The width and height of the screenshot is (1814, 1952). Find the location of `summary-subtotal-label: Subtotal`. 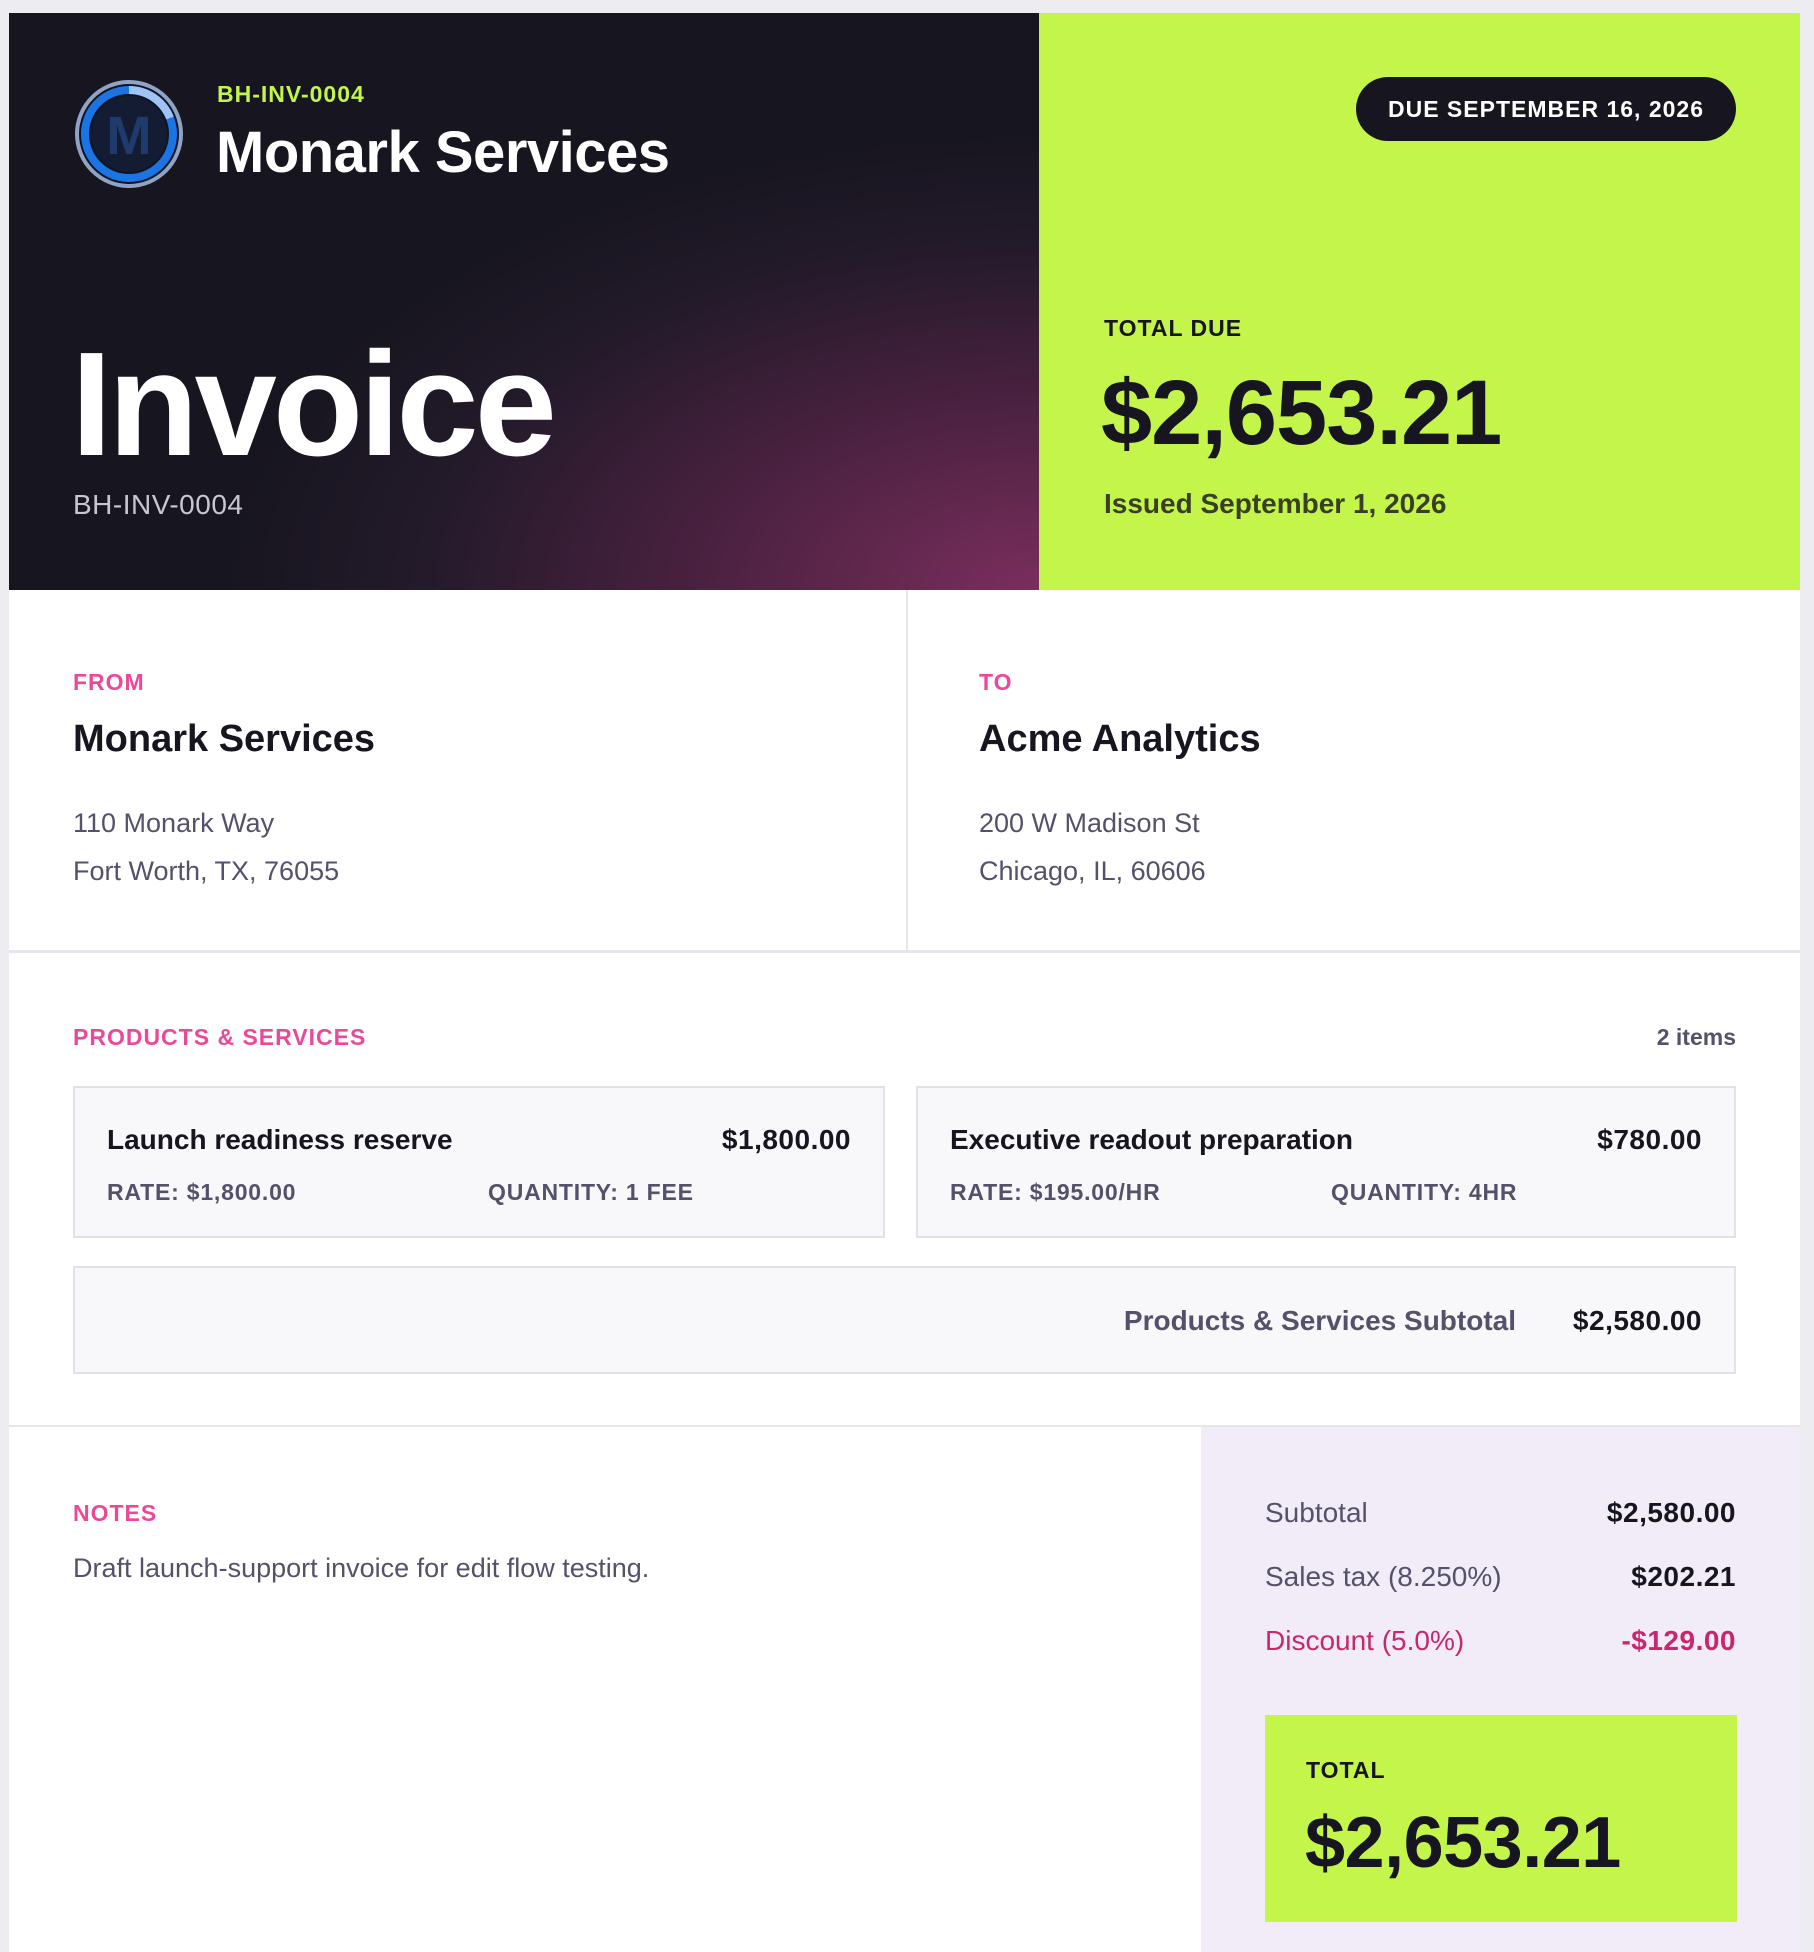

summary-subtotal-label: Subtotal is located at coordinates (1316, 1512).